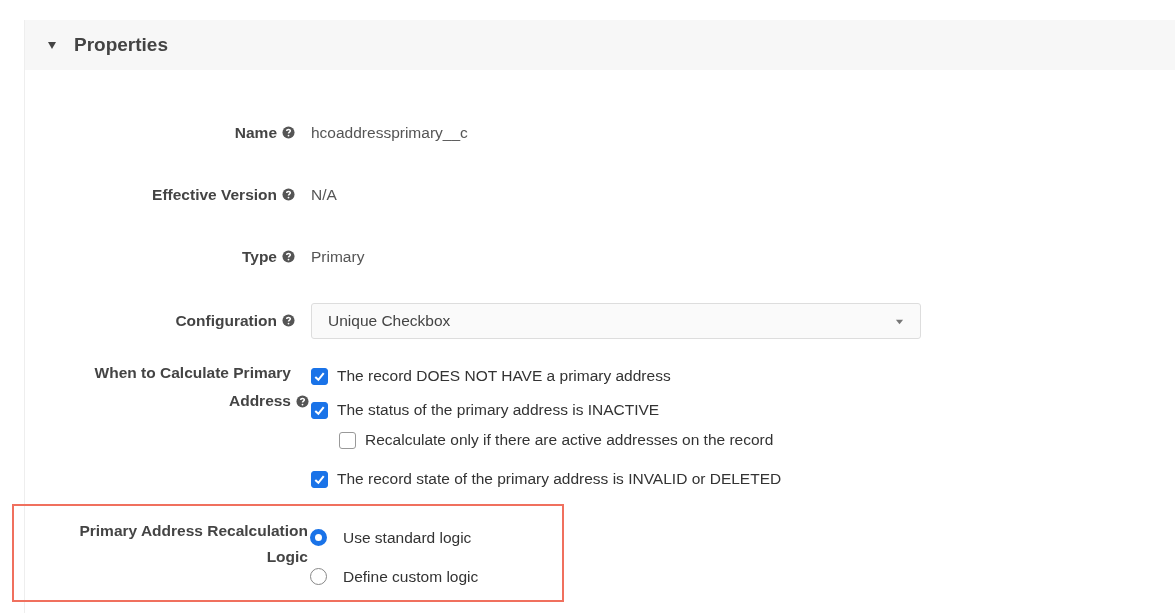 This screenshot has height=613, width=1175. Describe the element at coordinates (569, 440) in the screenshot. I see `option-label: Recalculate only if there are active addresses on the record` at that location.